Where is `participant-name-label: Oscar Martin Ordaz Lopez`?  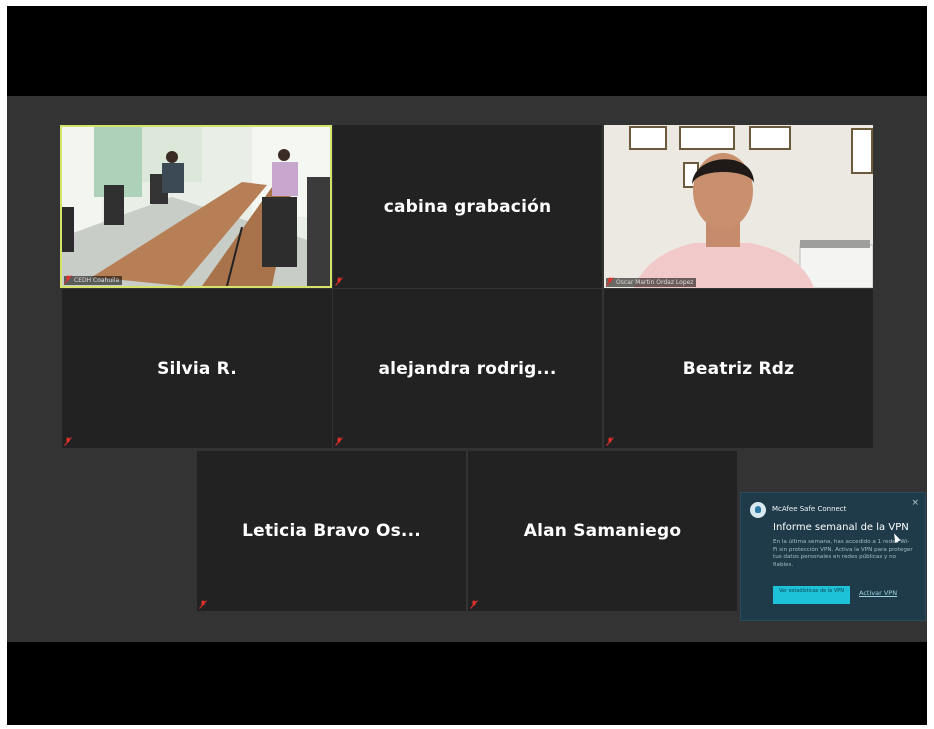
participant-name-label: Oscar Martin Ordaz Lopez is located at coordinates (651, 282).